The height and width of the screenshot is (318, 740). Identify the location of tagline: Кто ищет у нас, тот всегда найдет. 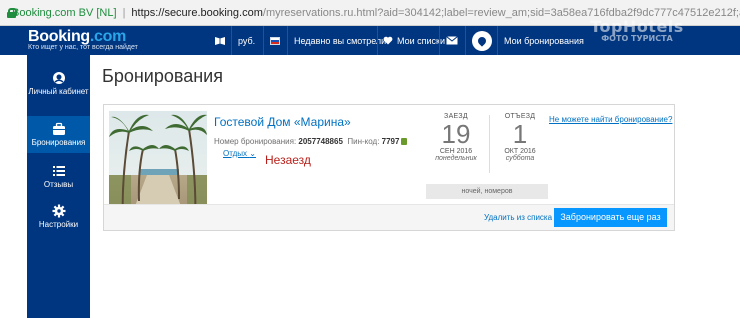
(83, 47).